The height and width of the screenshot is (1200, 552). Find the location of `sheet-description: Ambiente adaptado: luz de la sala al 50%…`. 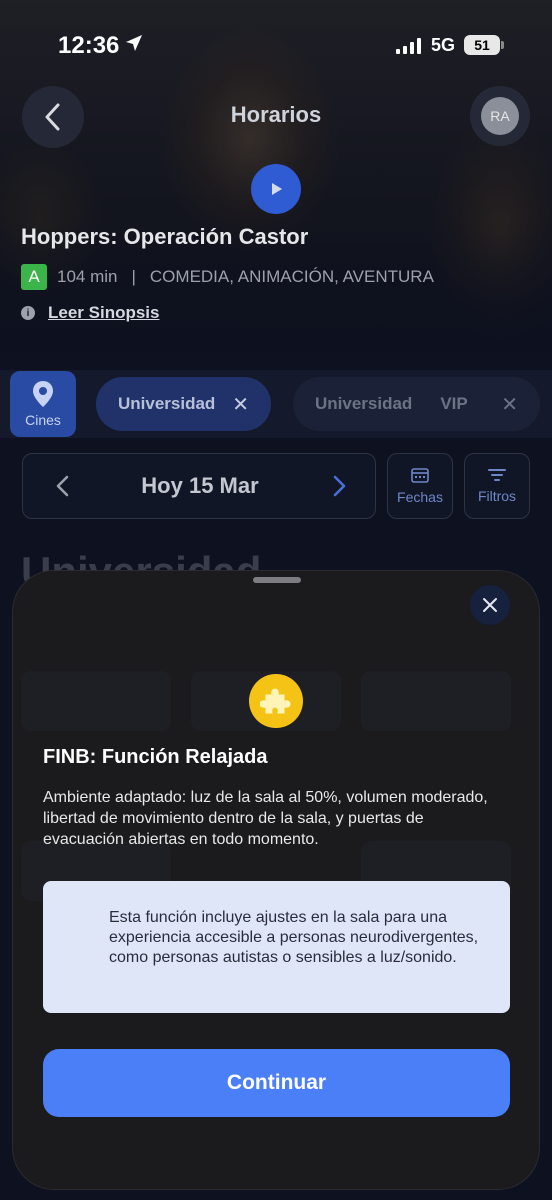

sheet-description: Ambiente adaptado: luz de la sala al 50%… is located at coordinates (265, 818).